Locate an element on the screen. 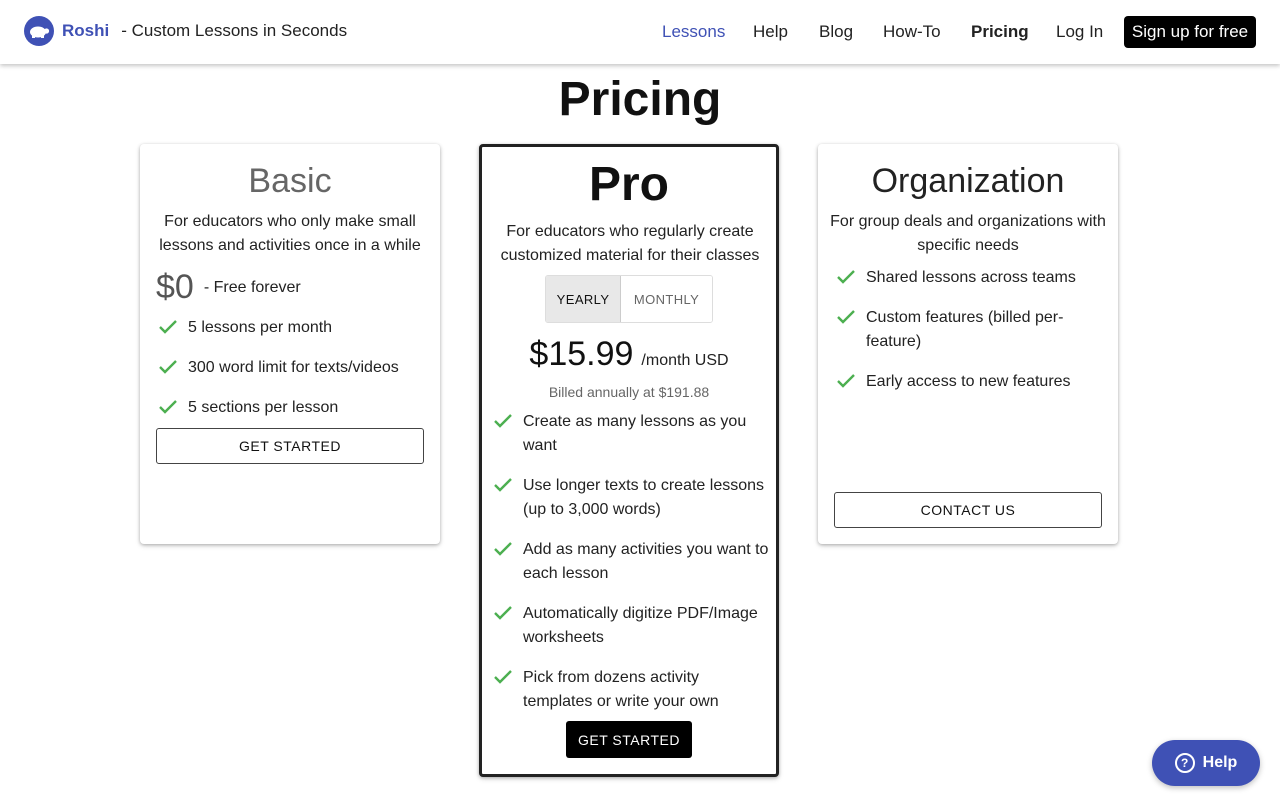 This screenshot has height=800, width=1280. pro-get-started-button: GET STARTED is located at coordinates (629, 739).